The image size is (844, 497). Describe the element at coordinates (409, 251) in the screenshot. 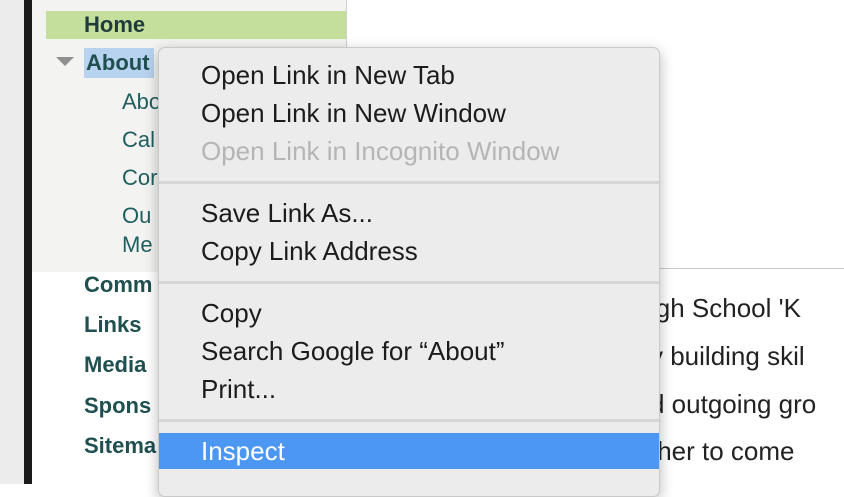

I see `menu-copy-link-address: Copy Link Address` at that location.